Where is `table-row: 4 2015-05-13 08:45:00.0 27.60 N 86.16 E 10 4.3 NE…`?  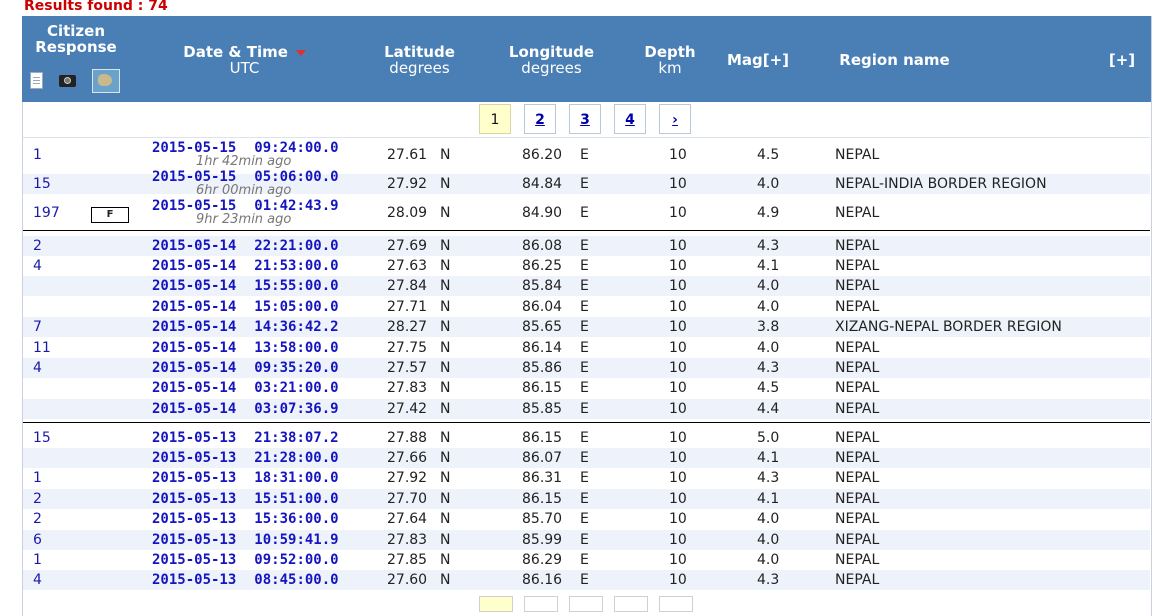
table-row: 4 2015-05-13 08:45:00.0 27.60 N 86.16 E 10 4.3 NE… is located at coordinates (586, 580).